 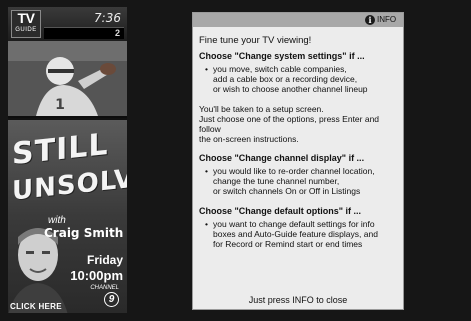 I want to click on ad-channel-number: 9, so click(x=111, y=299).